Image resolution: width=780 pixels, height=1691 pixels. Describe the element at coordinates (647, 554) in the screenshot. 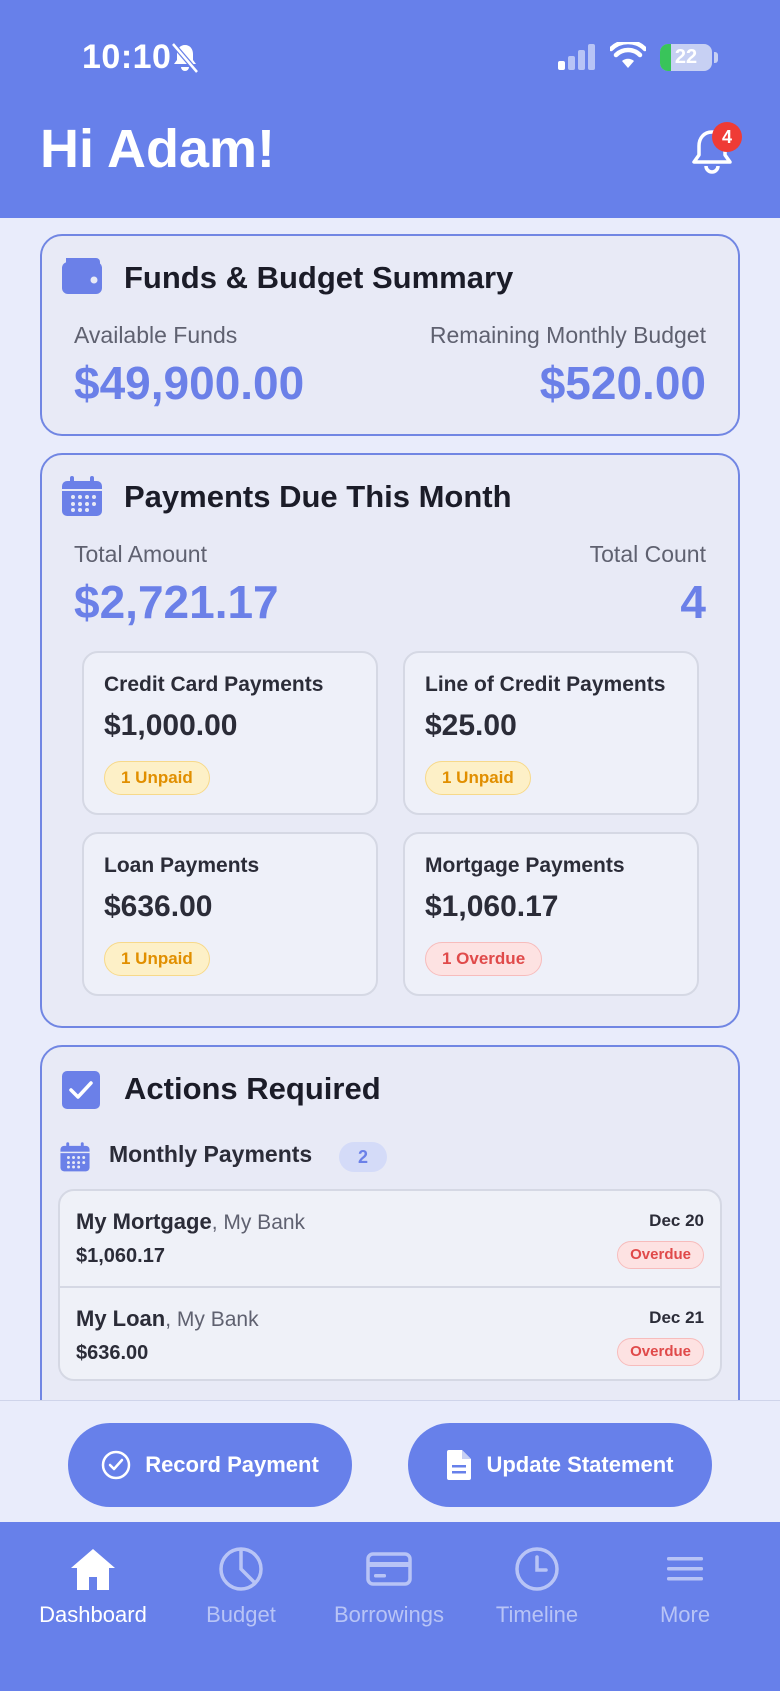

I see `total-count-label: Total Count` at that location.